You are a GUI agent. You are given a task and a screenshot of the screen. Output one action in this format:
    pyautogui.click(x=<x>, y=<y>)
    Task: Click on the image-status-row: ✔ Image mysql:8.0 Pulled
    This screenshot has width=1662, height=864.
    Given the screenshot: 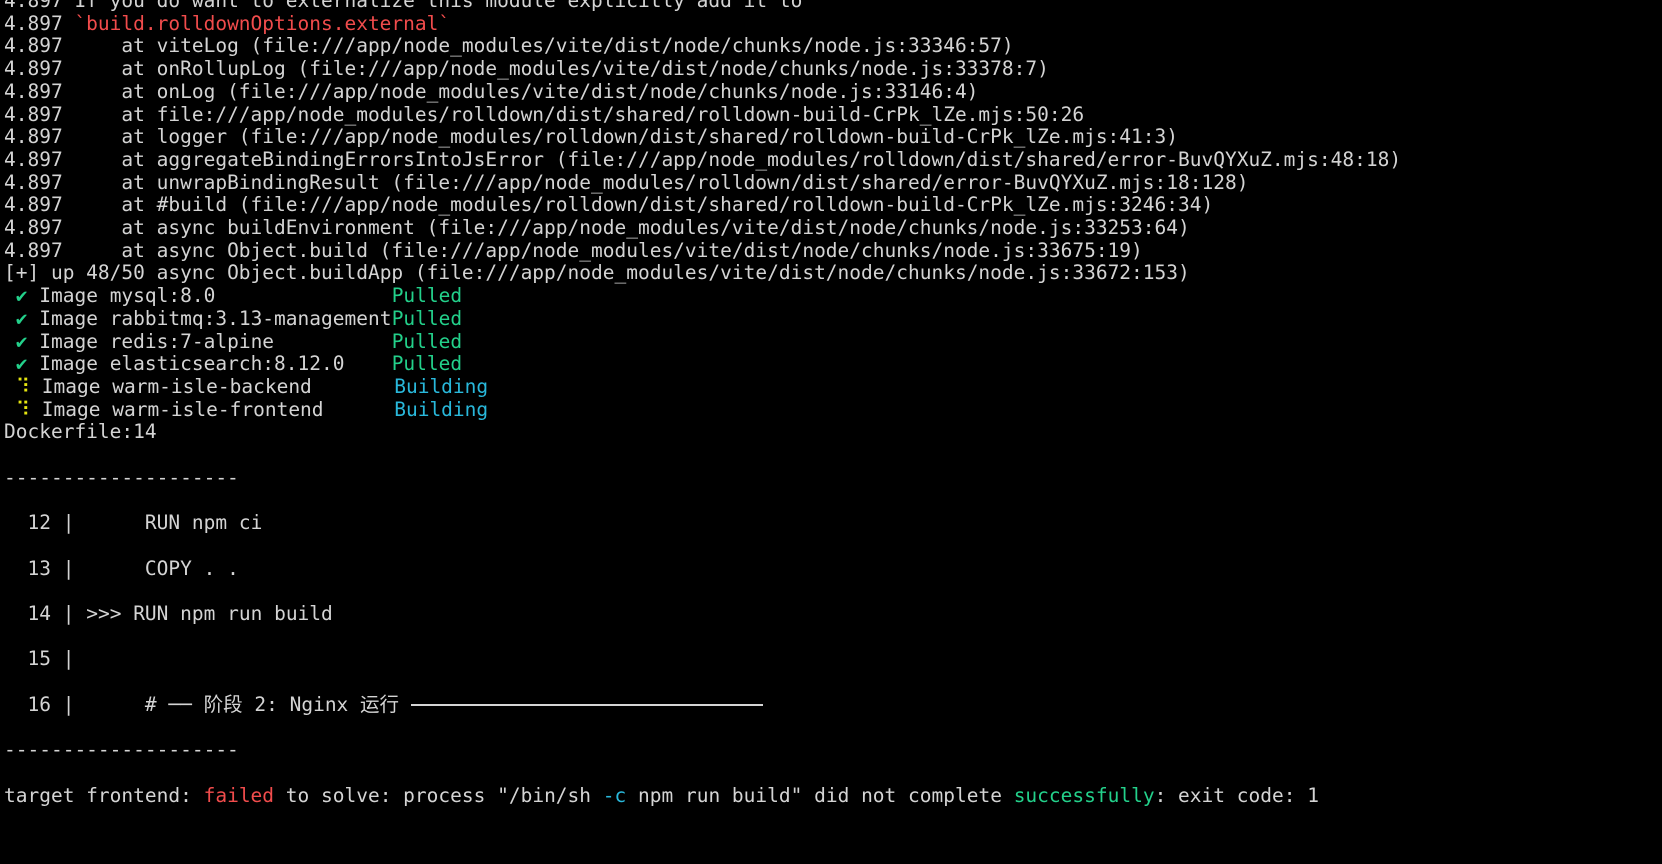 What is the action you would take?
    pyautogui.click(x=233, y=296)
    